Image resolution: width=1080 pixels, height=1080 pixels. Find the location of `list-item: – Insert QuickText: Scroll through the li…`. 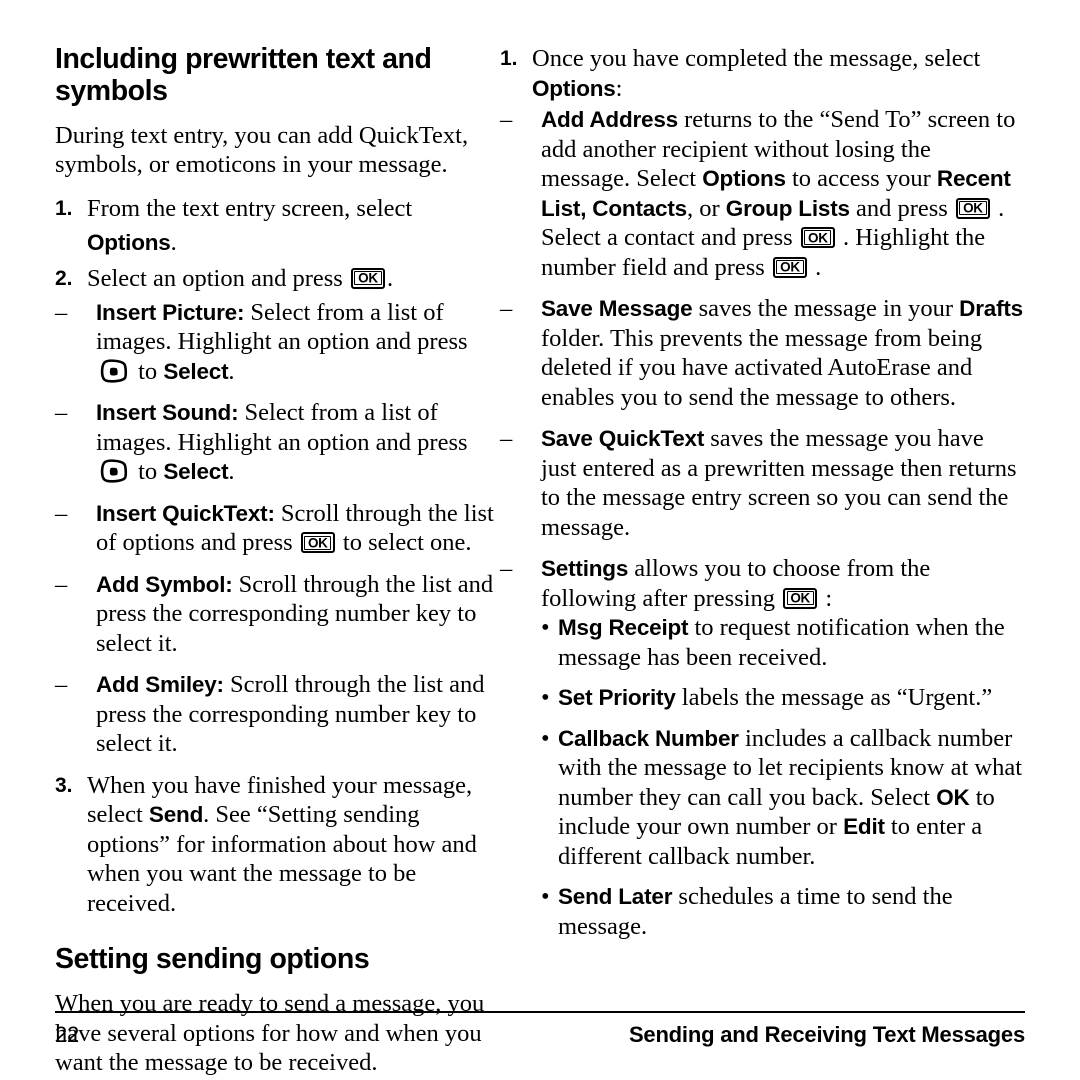

list-item: – Insert QuickText: Scroll through the li… is located at coordinates (277, 528).